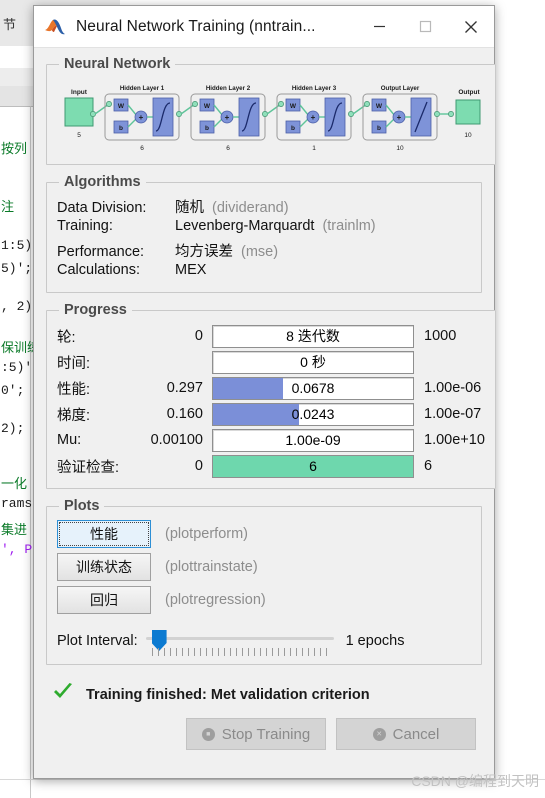  I want to click on progress-target-value: 1.00e-07, so click(453, 414).